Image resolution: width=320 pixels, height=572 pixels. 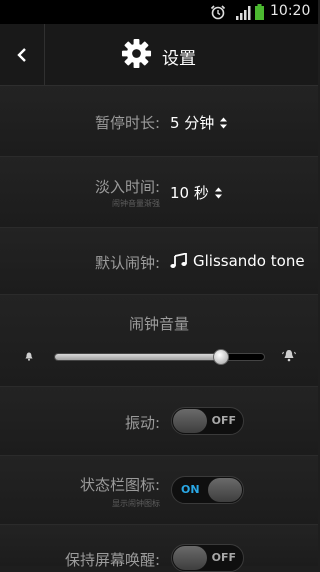 I want to click on snooze-duration-row: 暂停时长: 5 分钟, so click(x=159, y=121).